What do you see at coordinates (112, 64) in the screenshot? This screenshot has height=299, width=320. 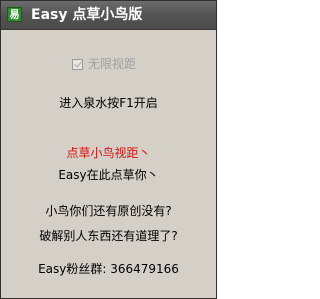 I see `unlimited-view-label: 无限视距` at bounding box center [112, 64].